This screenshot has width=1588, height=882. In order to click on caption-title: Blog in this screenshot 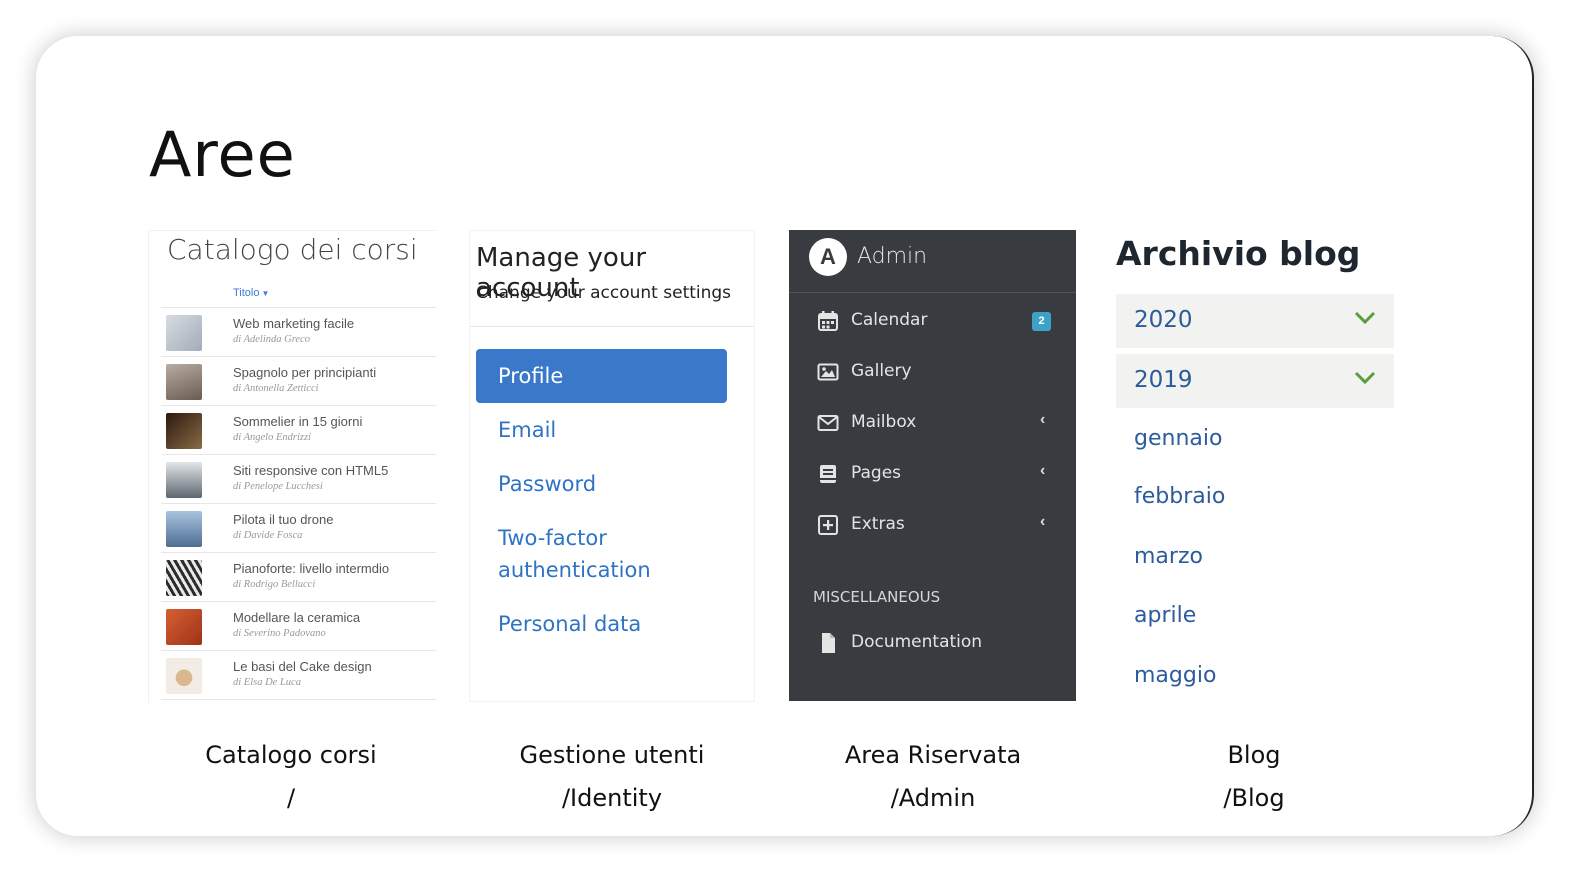, I will do `click(1254, 755)`.